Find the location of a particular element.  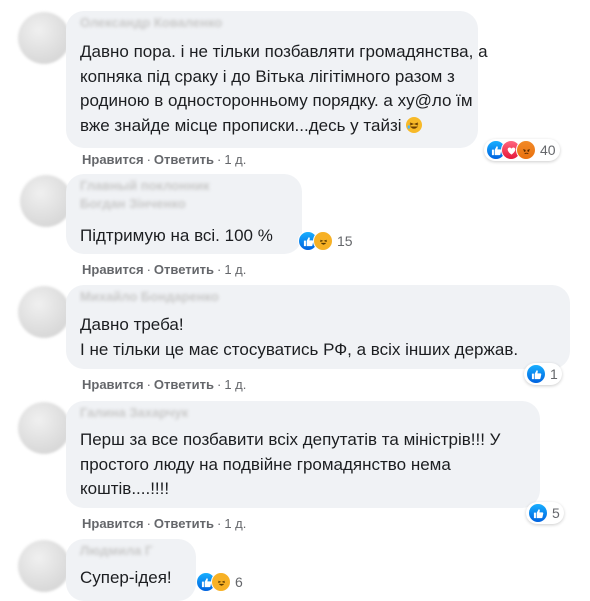

reaction-summary: 40 is located at coordinates (522, 150).